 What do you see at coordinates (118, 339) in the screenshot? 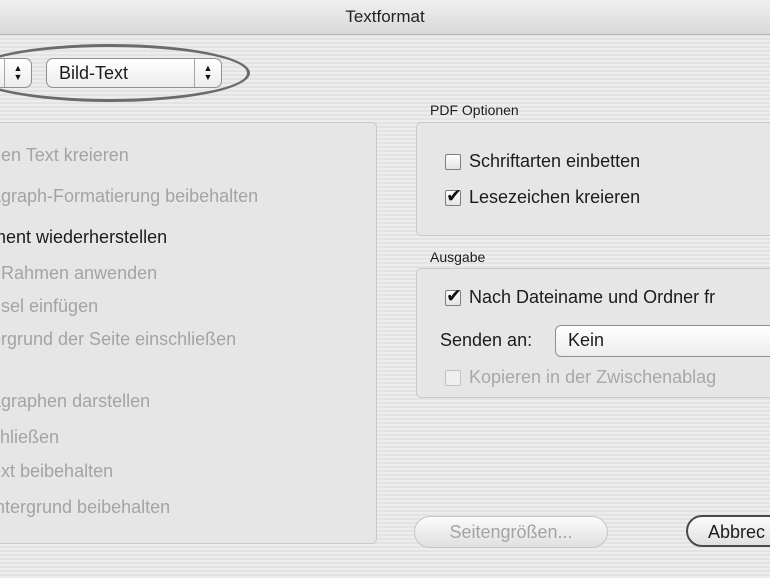
I see `left-option-item: ergrund der Seite einschließen` at bounding box center [118, 339].